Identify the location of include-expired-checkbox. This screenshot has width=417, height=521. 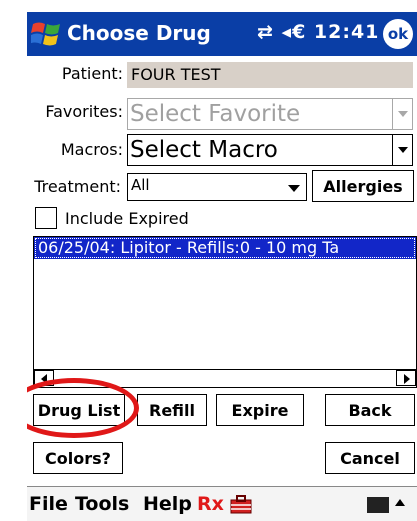
(46, 218).